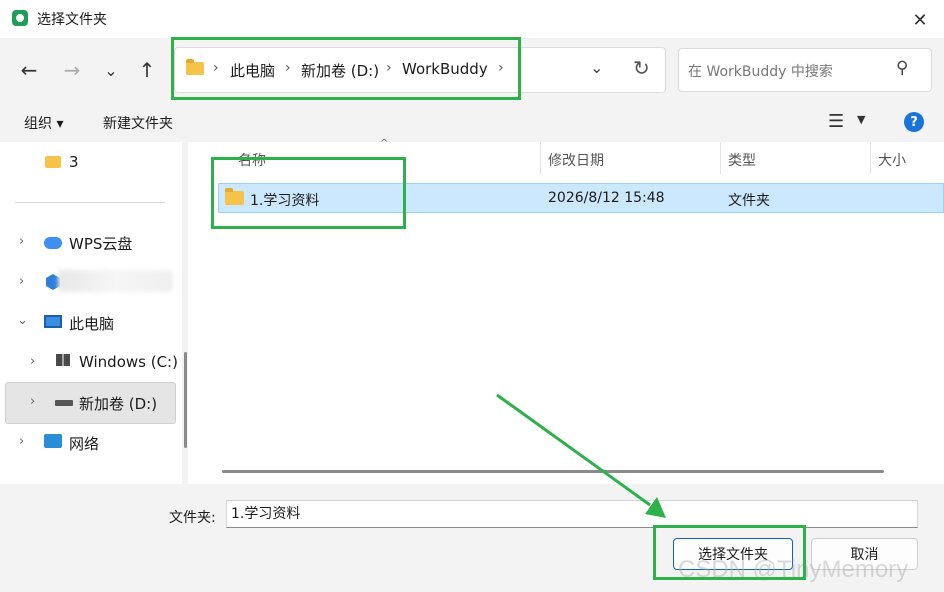 The height and width of the screenshot is (592, 944). I want to click on annotation-arrow-line, so click(573, 450).